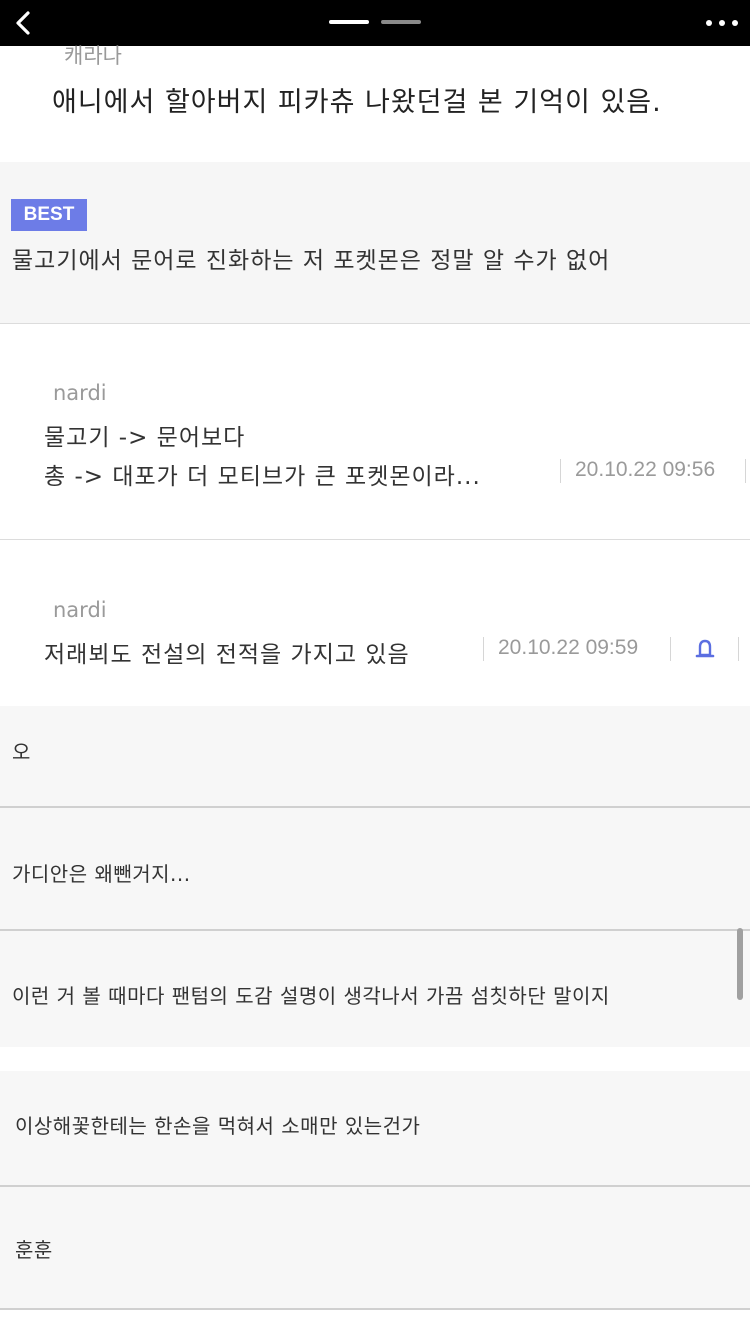  What do you see at coordinates (722, 23) in the screenshot?
I see `more-button` at bounding box center [722, 23].